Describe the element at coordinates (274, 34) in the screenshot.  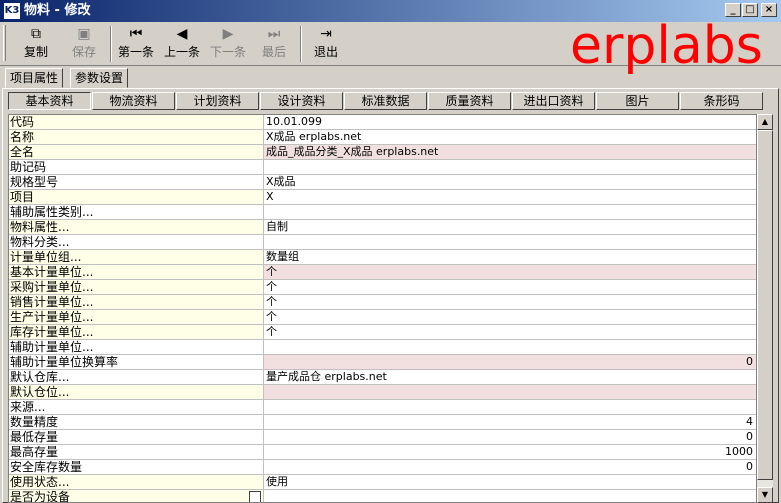
I see `last-icon: ⏭` at that location.